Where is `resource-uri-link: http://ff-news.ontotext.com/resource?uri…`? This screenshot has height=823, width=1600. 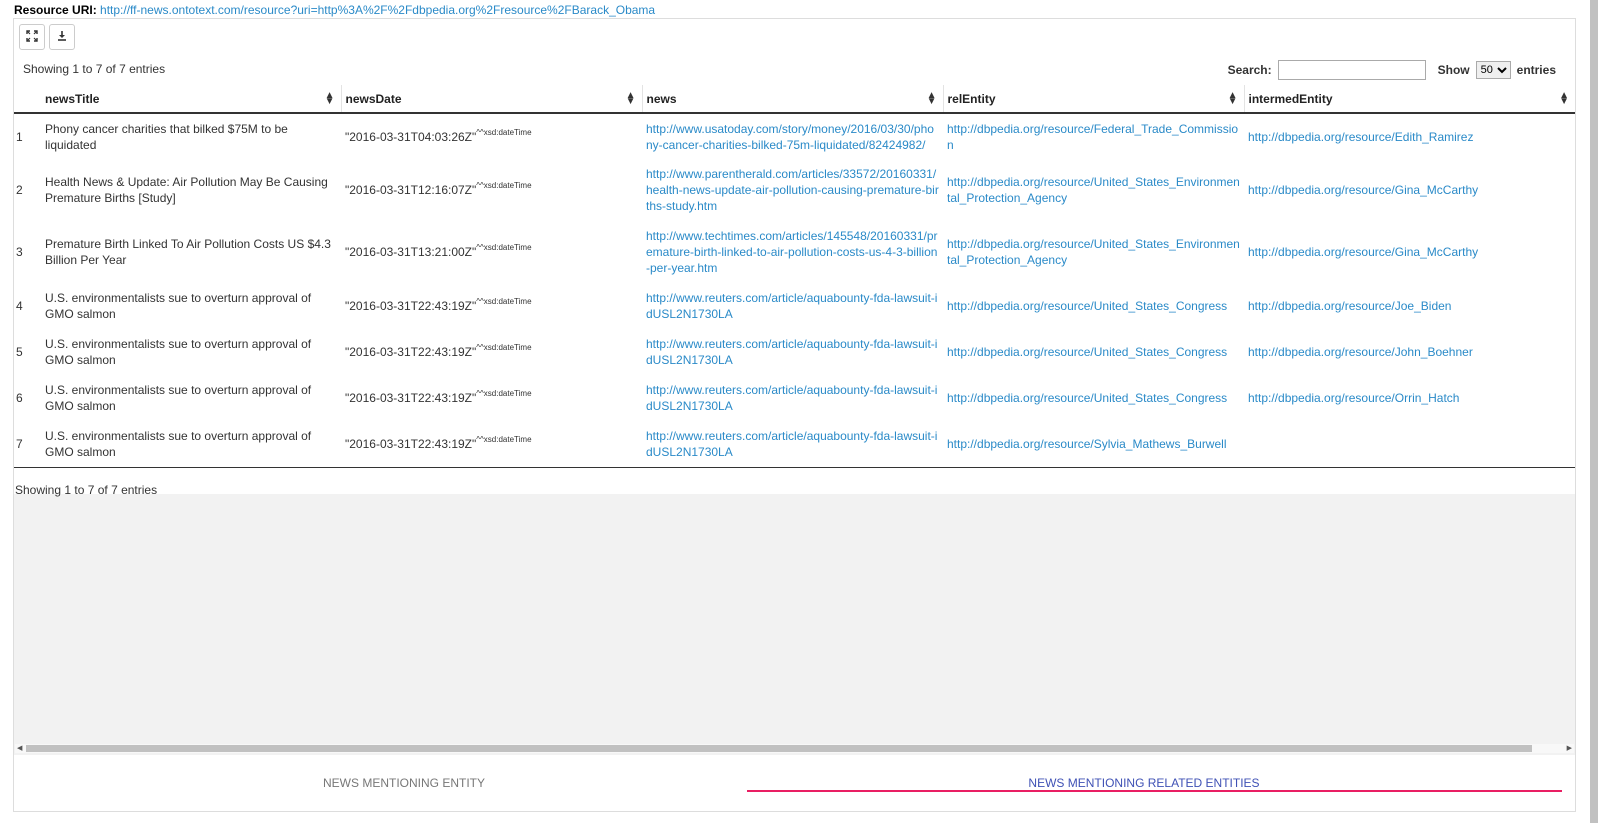 resource-uri-link: http://ff-news.ontotext.com/resource?uri… is located at coordinates (377, 10).